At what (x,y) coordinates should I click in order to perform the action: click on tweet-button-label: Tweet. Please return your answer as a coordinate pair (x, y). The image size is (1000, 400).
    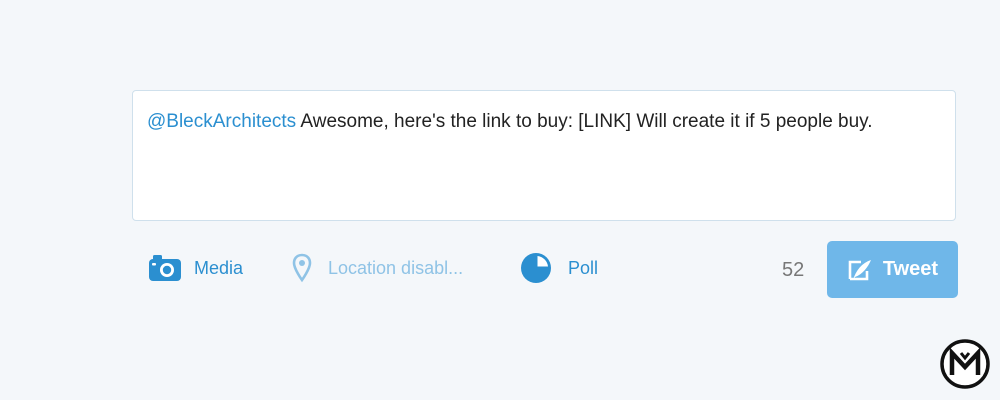
    Looking at the image, I should click on (910, 269).